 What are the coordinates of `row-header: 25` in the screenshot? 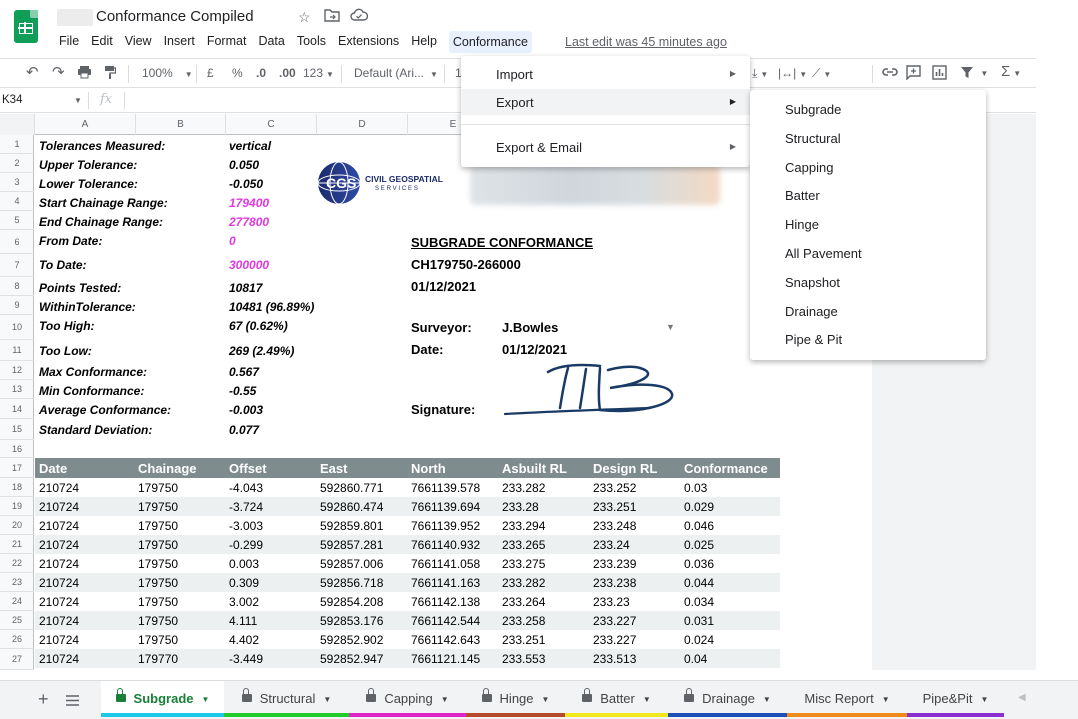 It's located at (17, 620).